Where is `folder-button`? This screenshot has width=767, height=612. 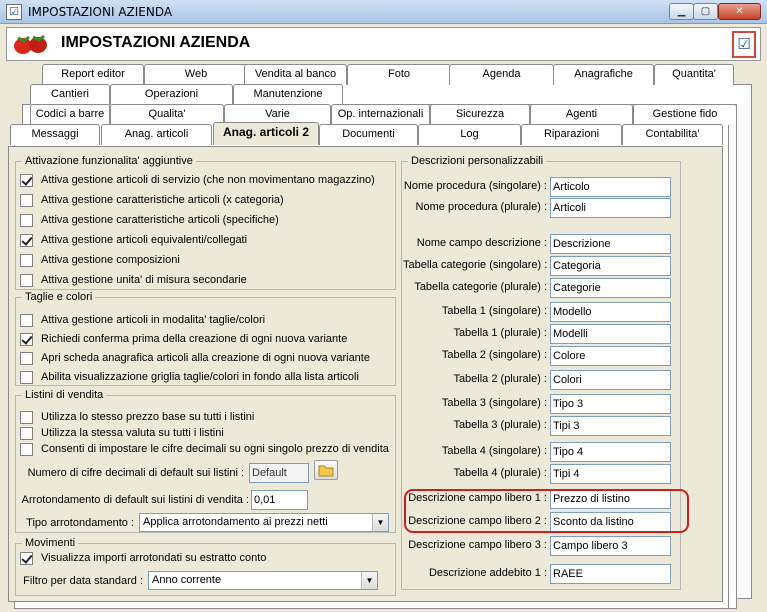
folder-button is located at coordinates (326, 470).